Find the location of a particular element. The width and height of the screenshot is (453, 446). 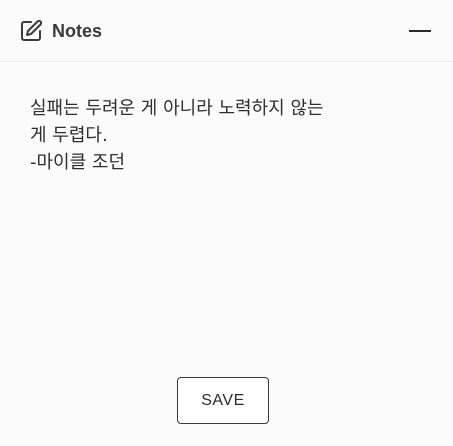

notes-header: Notes is located at coordinates (226, 31).